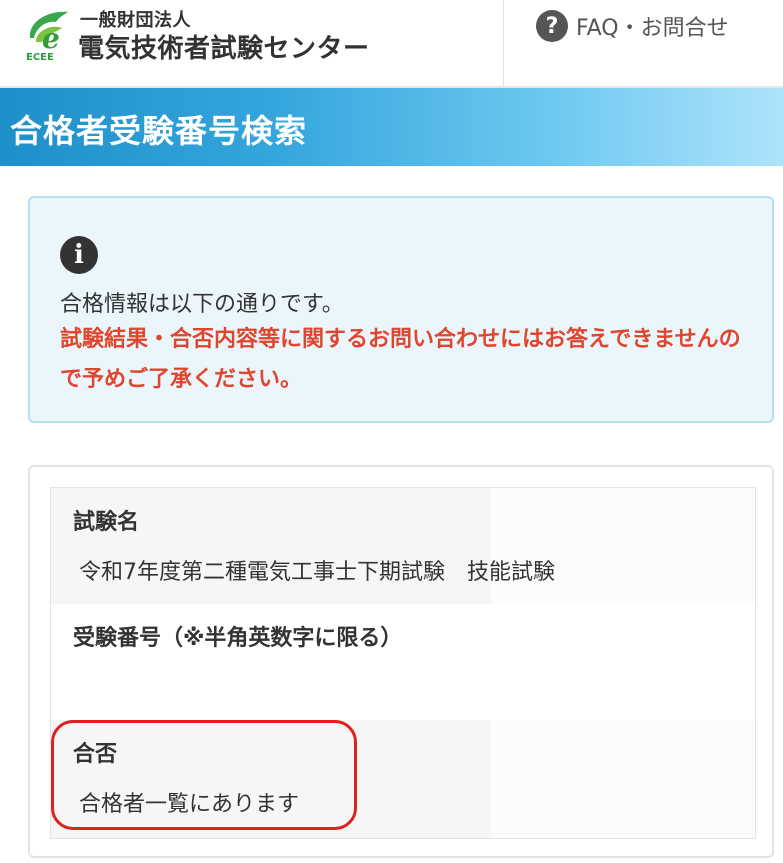 This screenshot has width=783, height=863. I want to click on page-title-bar: 合格者受験番号検索, so click(391, 127).